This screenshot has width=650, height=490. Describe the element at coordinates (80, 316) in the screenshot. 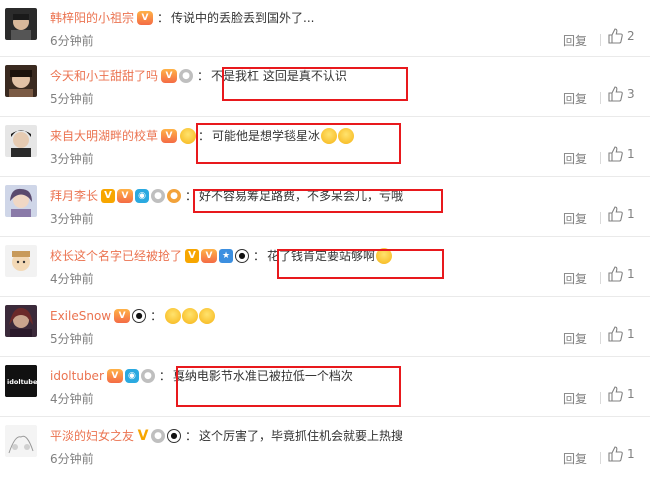

I see `username-link: ExileSnow` at that location.